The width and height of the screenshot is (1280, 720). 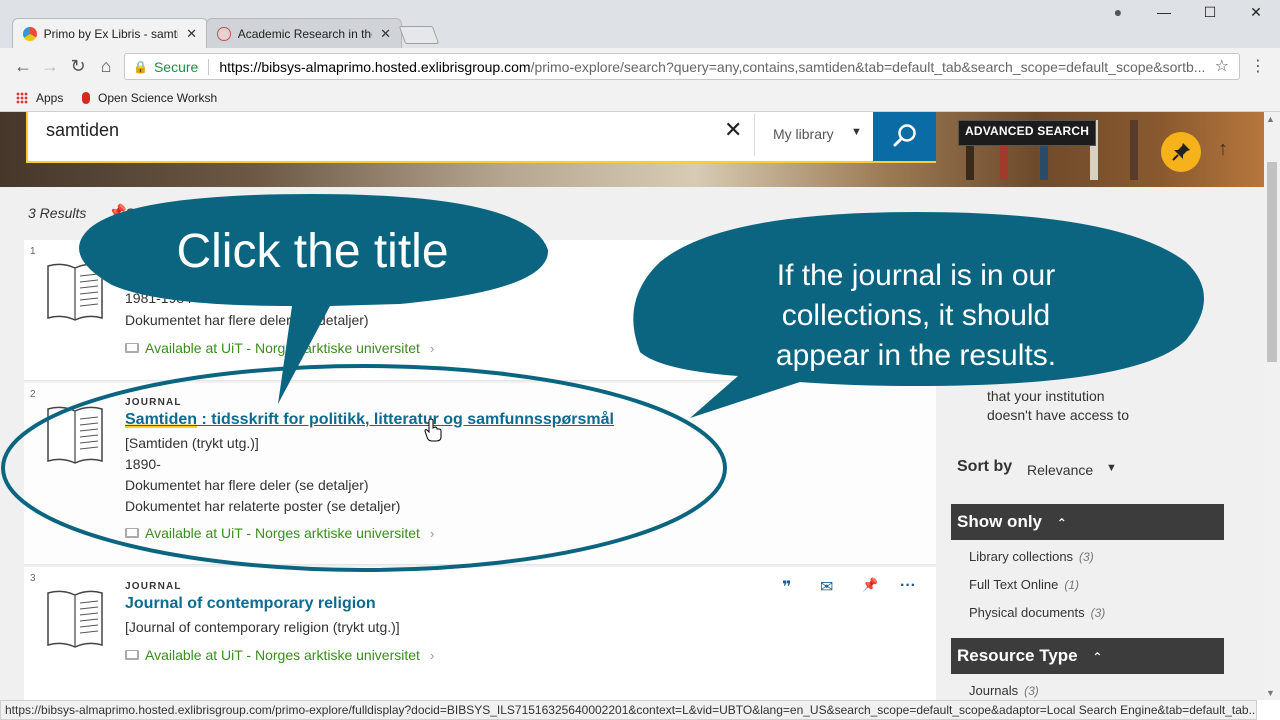 I want to click on forward-icon: →, so click(x=50, y=66).